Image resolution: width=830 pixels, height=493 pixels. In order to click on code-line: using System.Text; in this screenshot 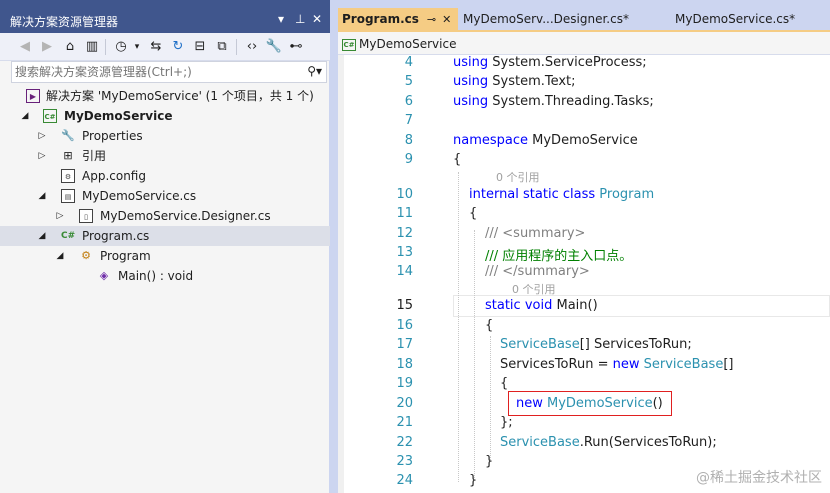, I will do `click(514, 81)`.